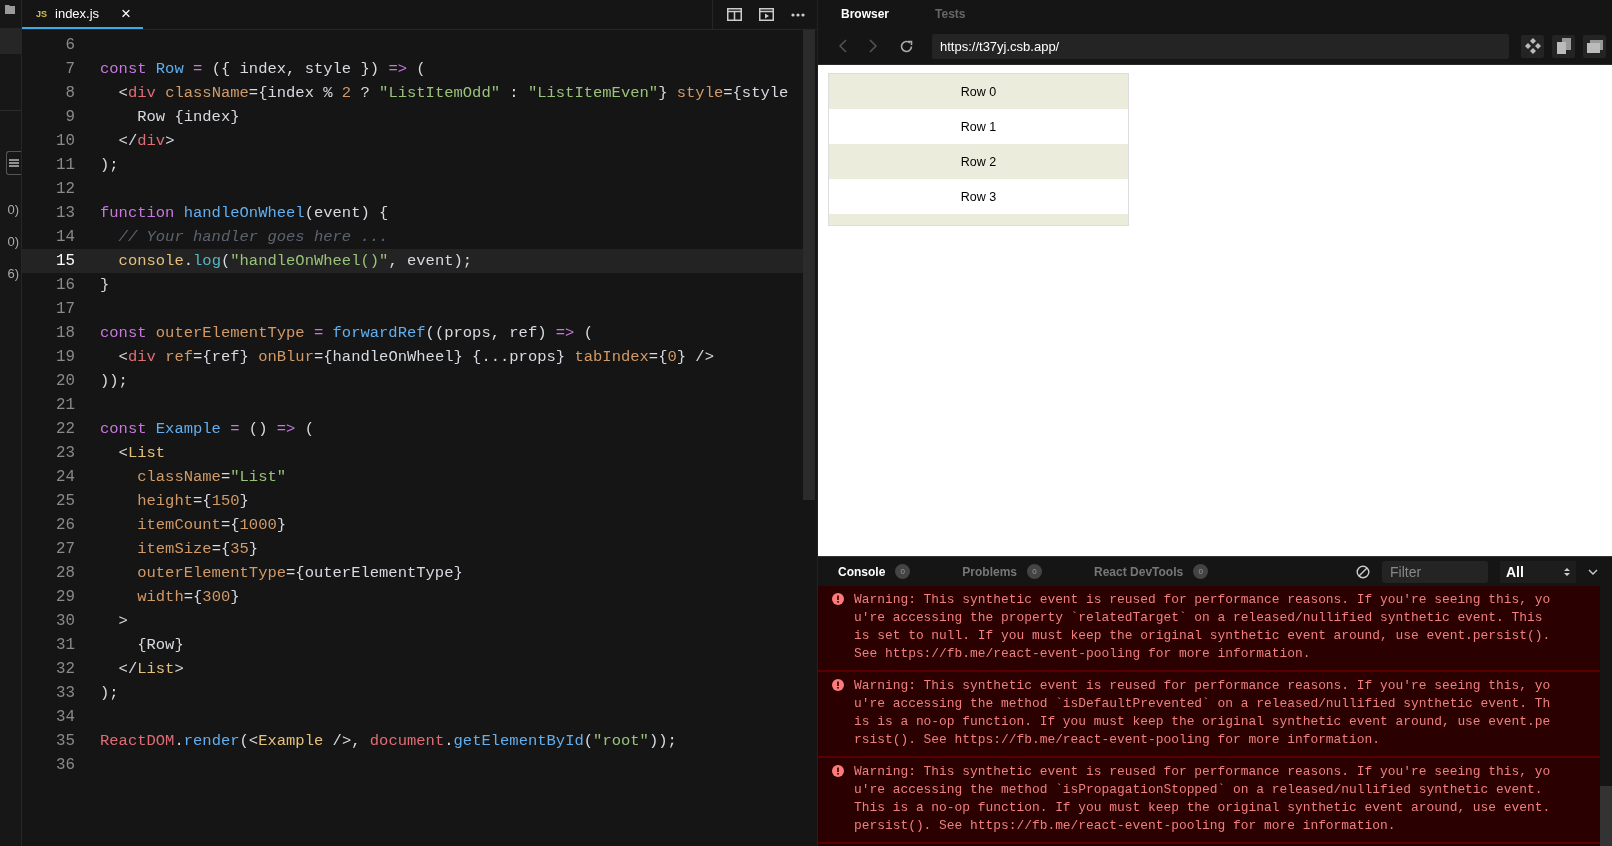  I want to click on chevron-down-icon, so click(1593, 571).